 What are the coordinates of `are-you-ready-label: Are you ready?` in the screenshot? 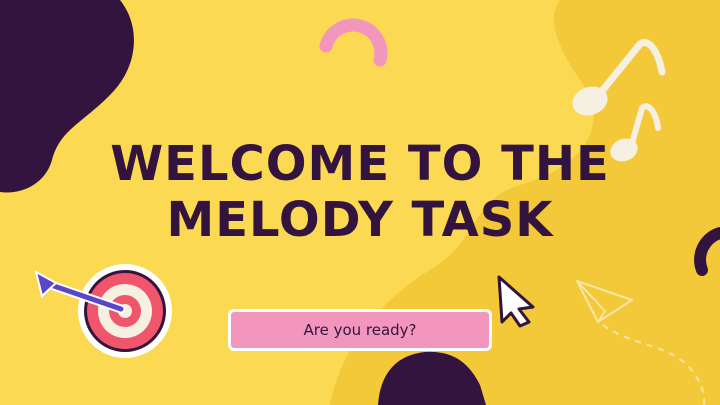 It's located at (360, 330).